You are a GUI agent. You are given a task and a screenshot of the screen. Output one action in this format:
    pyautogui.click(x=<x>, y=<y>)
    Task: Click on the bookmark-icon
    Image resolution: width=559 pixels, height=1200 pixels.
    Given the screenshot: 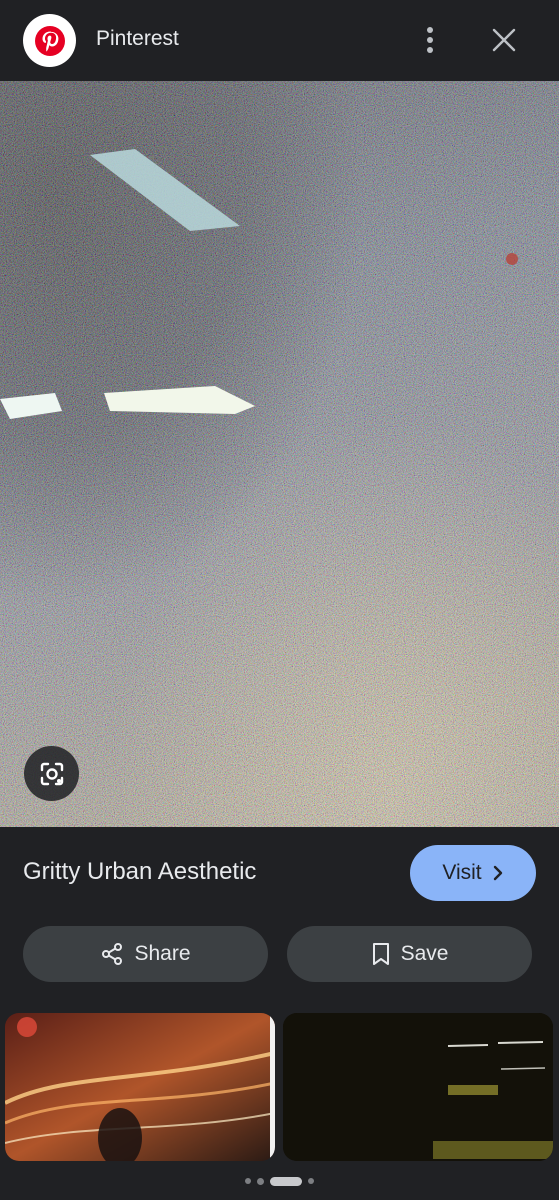 What is the action you would take?
    pyautogui.click(x=380, y=954)
    